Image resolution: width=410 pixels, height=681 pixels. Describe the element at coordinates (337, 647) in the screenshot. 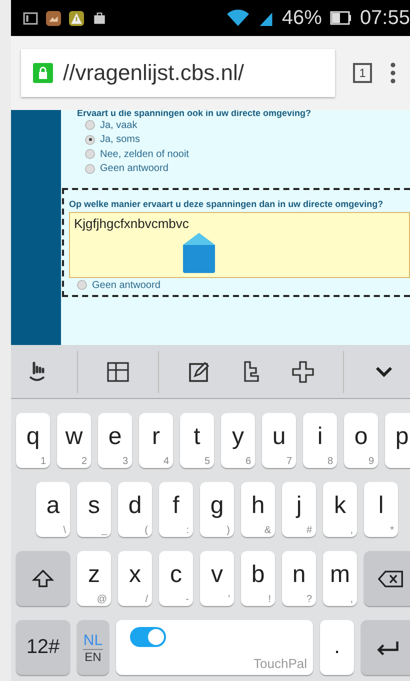

I see `period-key: .` at that location.